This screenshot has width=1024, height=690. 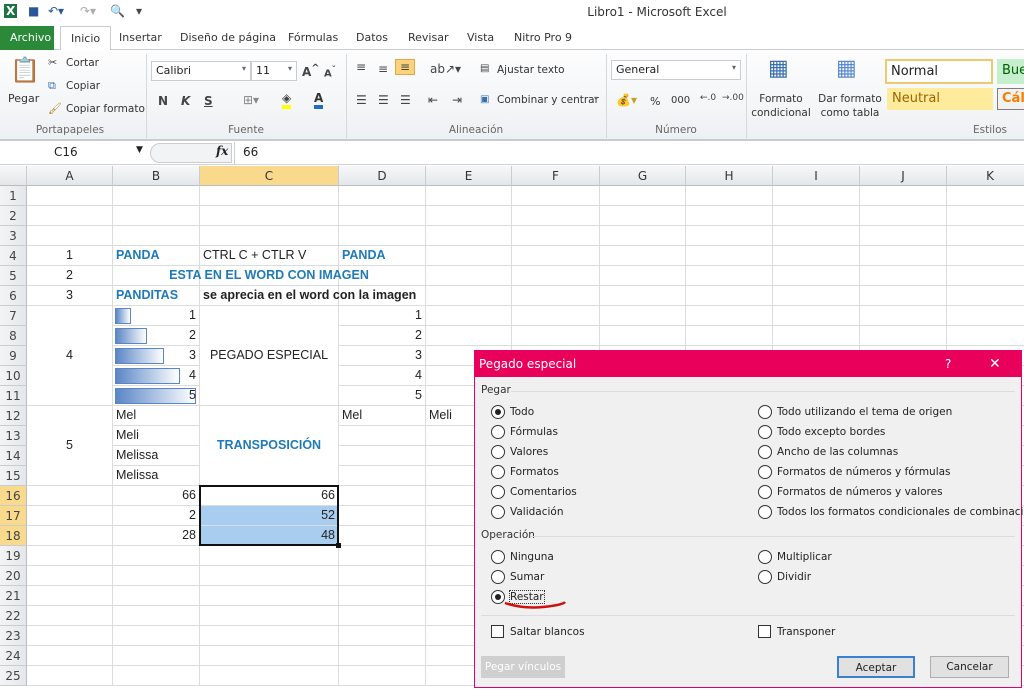 What do you see at coordinates (82, 63) in the screenshot?
I see `cut-button: Cortar` at bounding box center [82, 63].